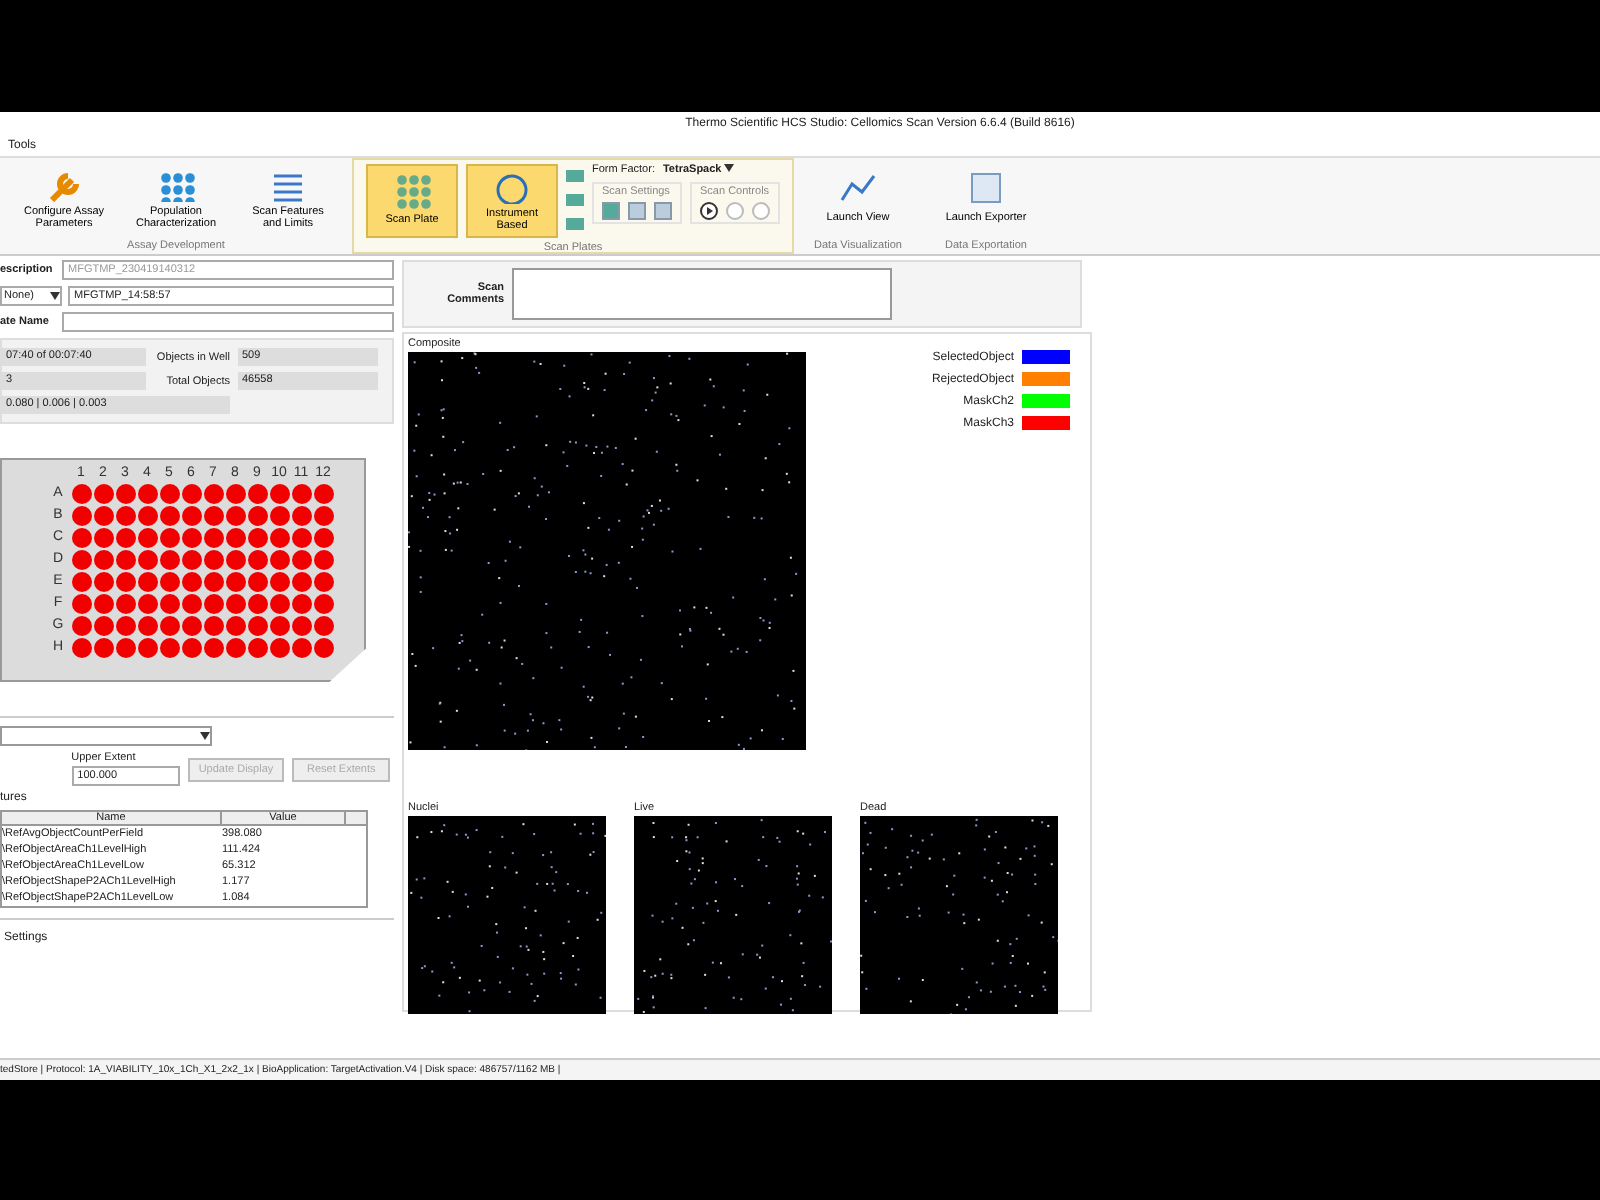  I want to click on wrench-icon, so click(64, 185).